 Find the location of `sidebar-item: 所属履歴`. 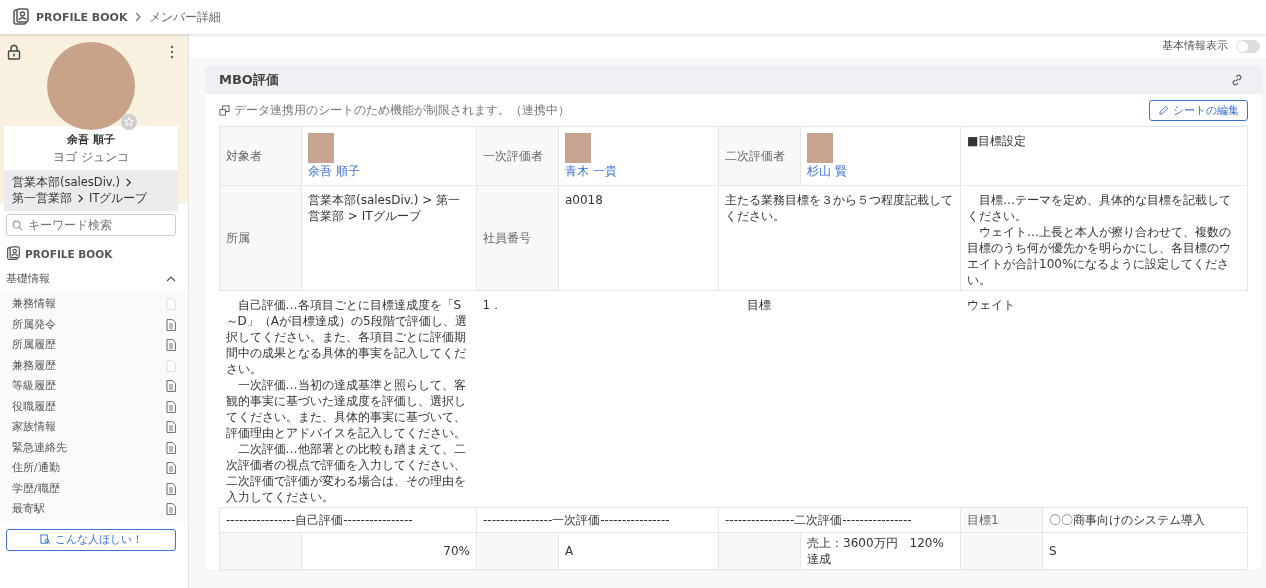

sidebar-item: 所属履歴 is located at coordinates (94, 345).